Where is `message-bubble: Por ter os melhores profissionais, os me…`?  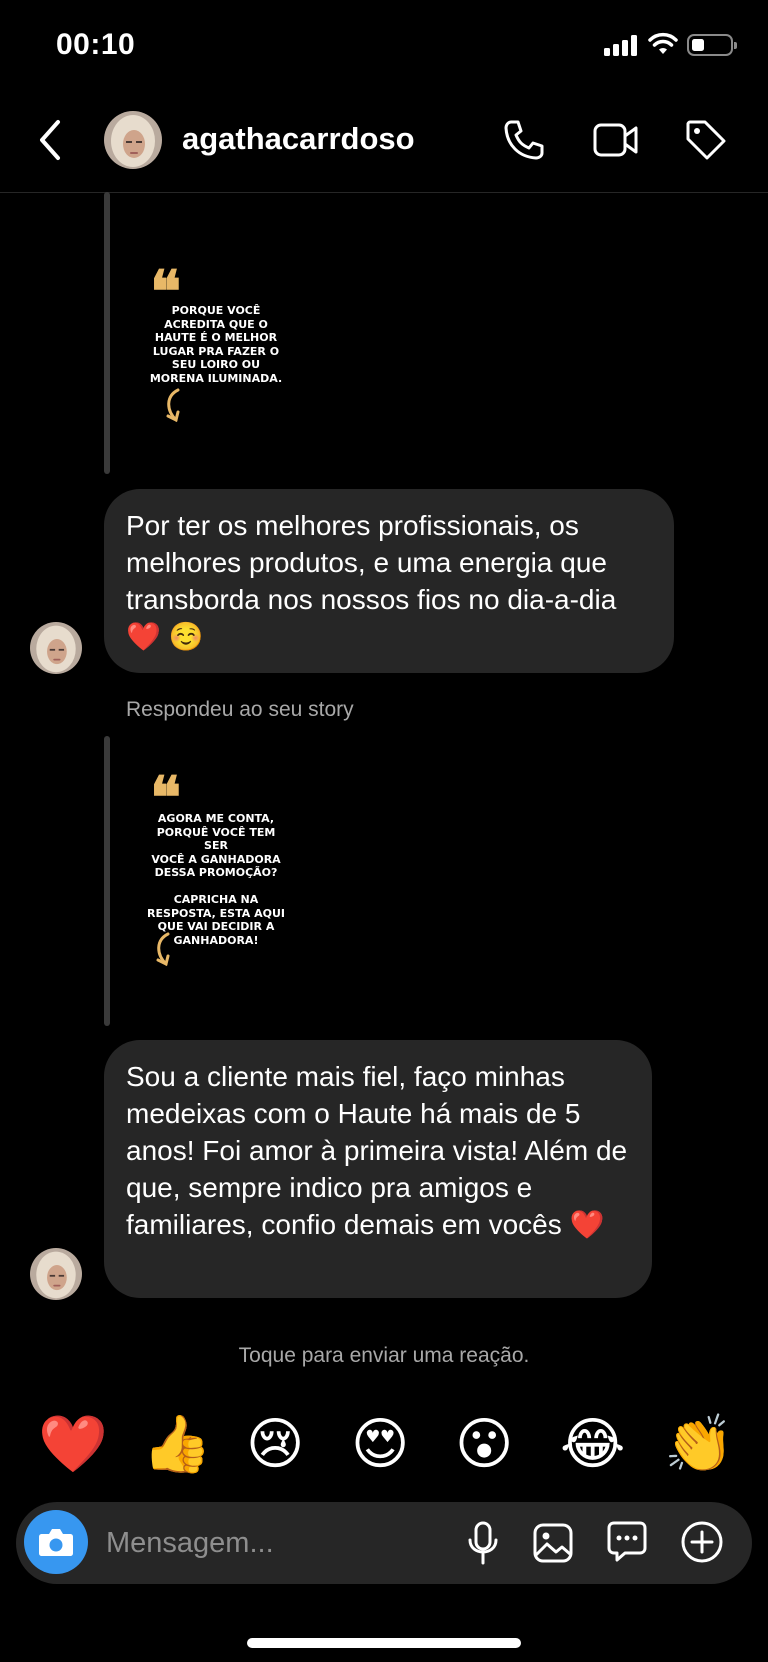
message-bubble: Por ter os melhores profissionais, os me… is located at coordinates (389, 581).